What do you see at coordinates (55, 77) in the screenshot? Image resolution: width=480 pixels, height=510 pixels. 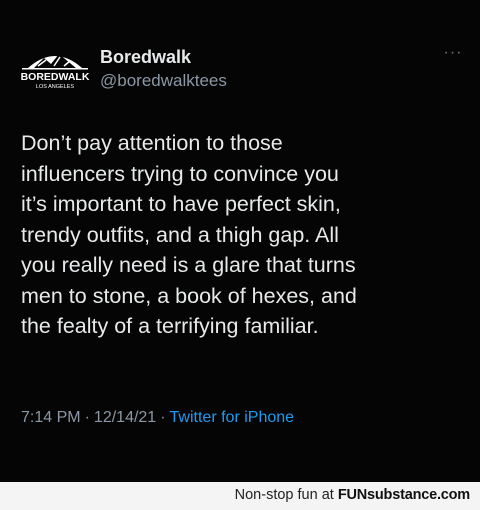 I see `avatar-brand-text: BOREDWALK` at bounding box center [55, 77].